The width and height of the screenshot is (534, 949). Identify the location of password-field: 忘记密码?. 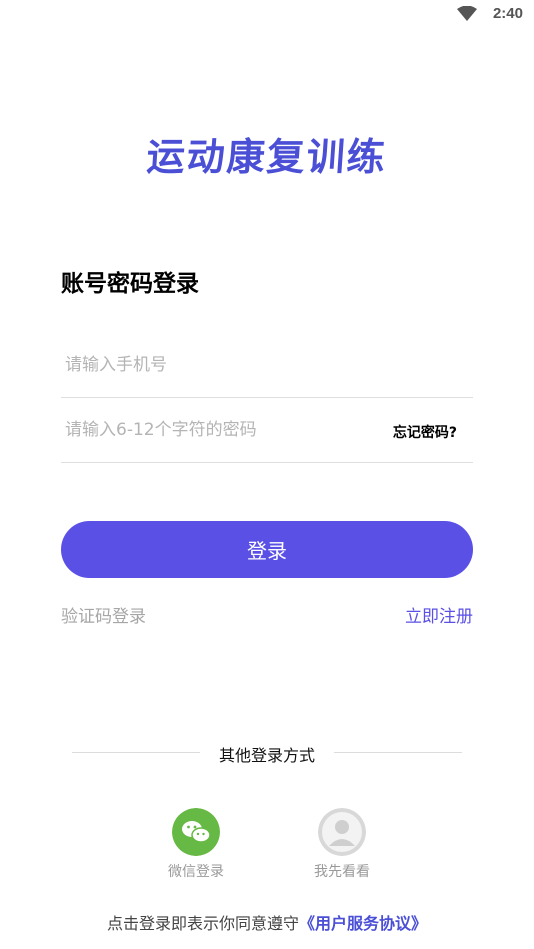
(267, 431).